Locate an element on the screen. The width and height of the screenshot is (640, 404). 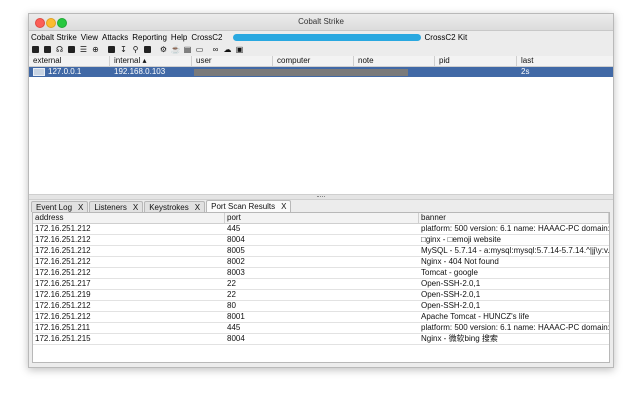
picture-icon is located at coordinates (147, 49).